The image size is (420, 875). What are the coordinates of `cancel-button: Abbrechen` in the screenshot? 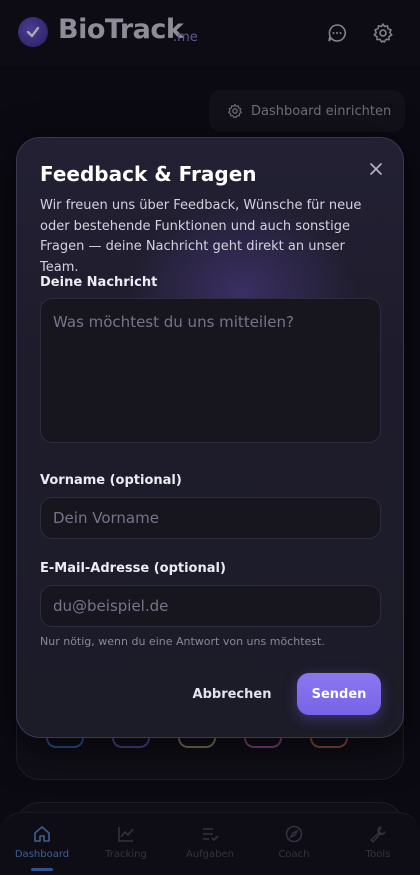 It's located at (232, 694).